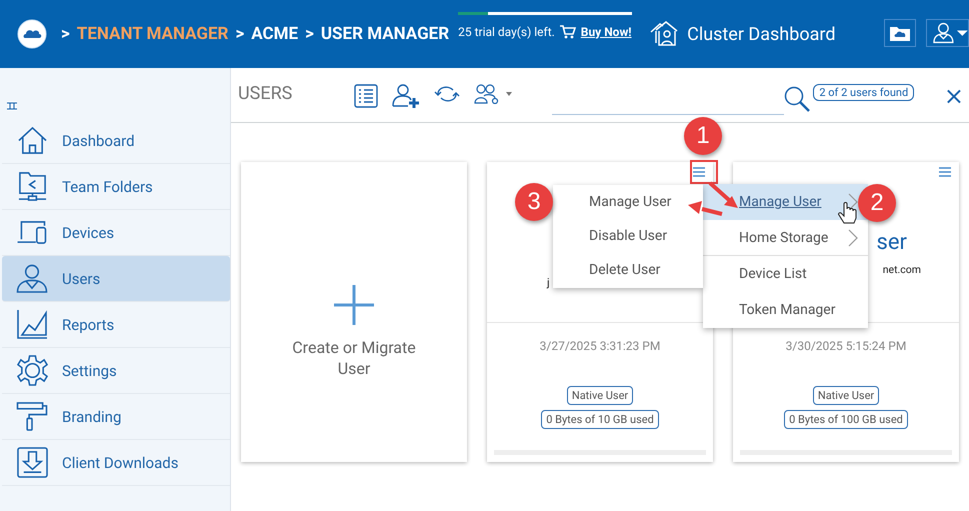 Image resolution: width=969 pixels, height=511 pixels. I want to click on menu-item: Delete User, so click(628, 270).